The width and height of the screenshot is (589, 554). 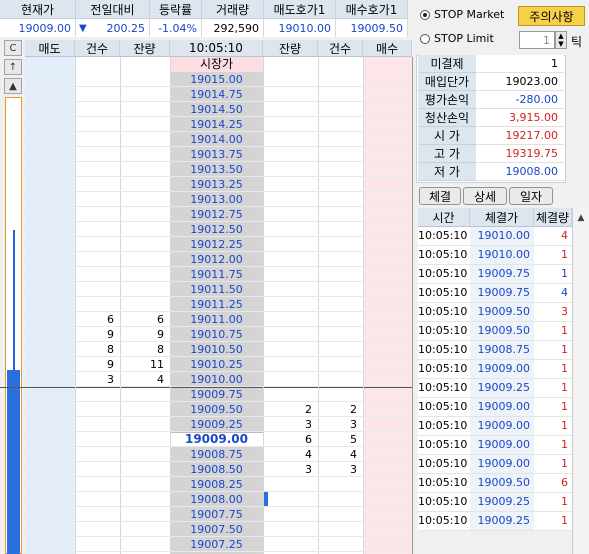 What do you see at coordinates (216, 484) in the screenshot?
I see `price-cell: 19008.25` at bounding box center [216, 484].